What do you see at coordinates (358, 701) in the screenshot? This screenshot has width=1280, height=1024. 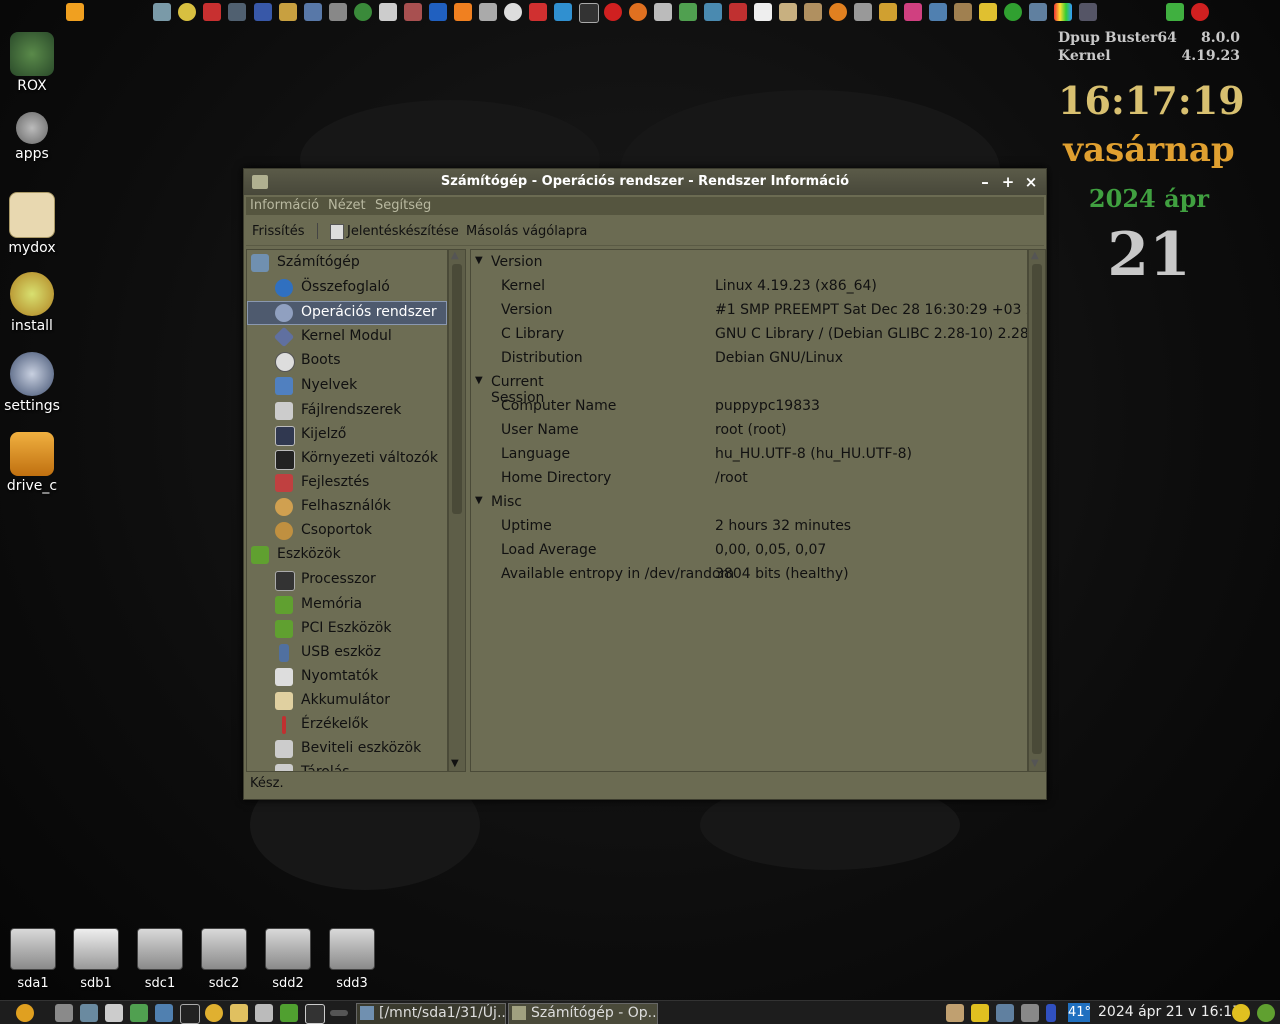 I see `tree-item-akkumulator: Akkumulátor` at bounding box center [358, 701].